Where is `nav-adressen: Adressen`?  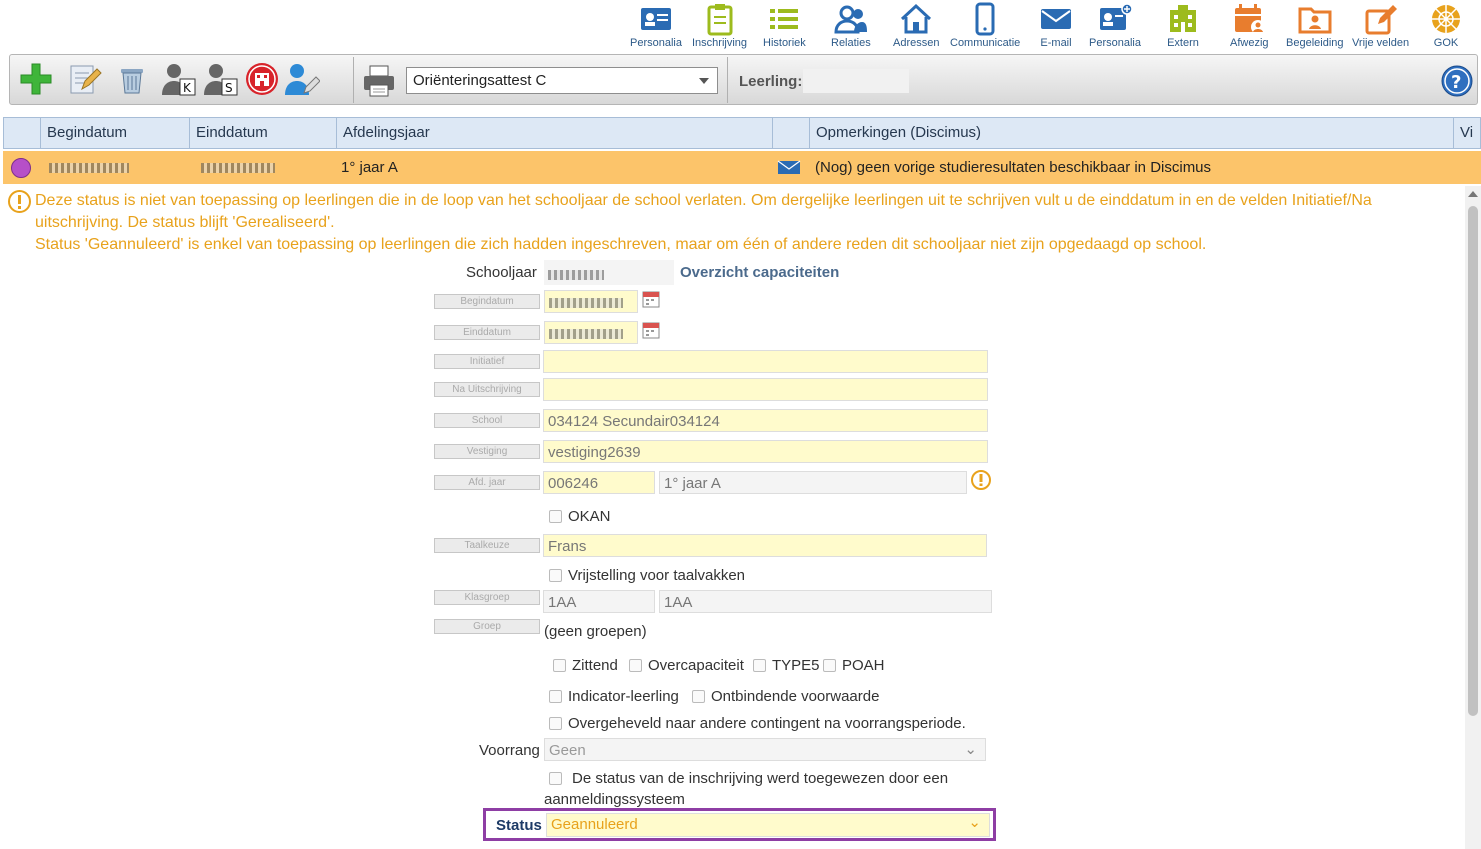 nav-adressen: Adressen is located at coordinates (916, 25).